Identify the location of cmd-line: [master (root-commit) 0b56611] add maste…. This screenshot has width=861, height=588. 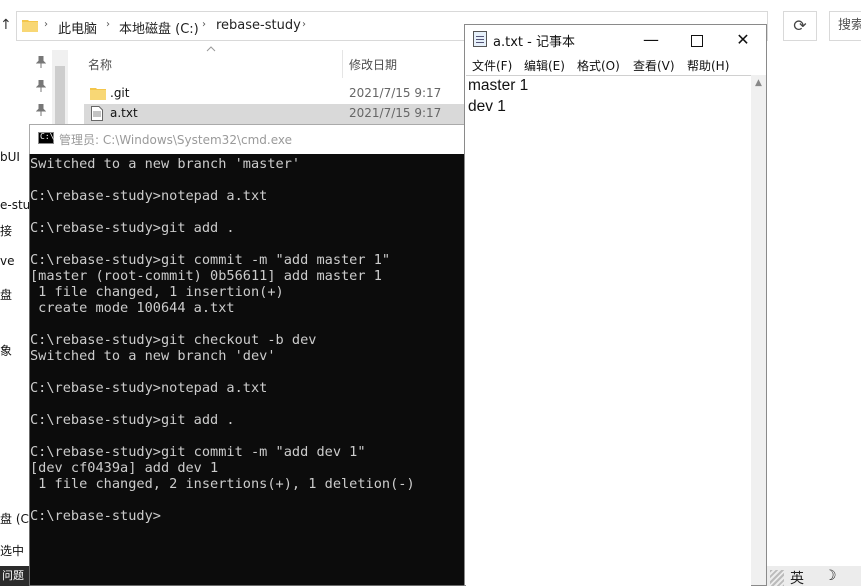
(206, 276).